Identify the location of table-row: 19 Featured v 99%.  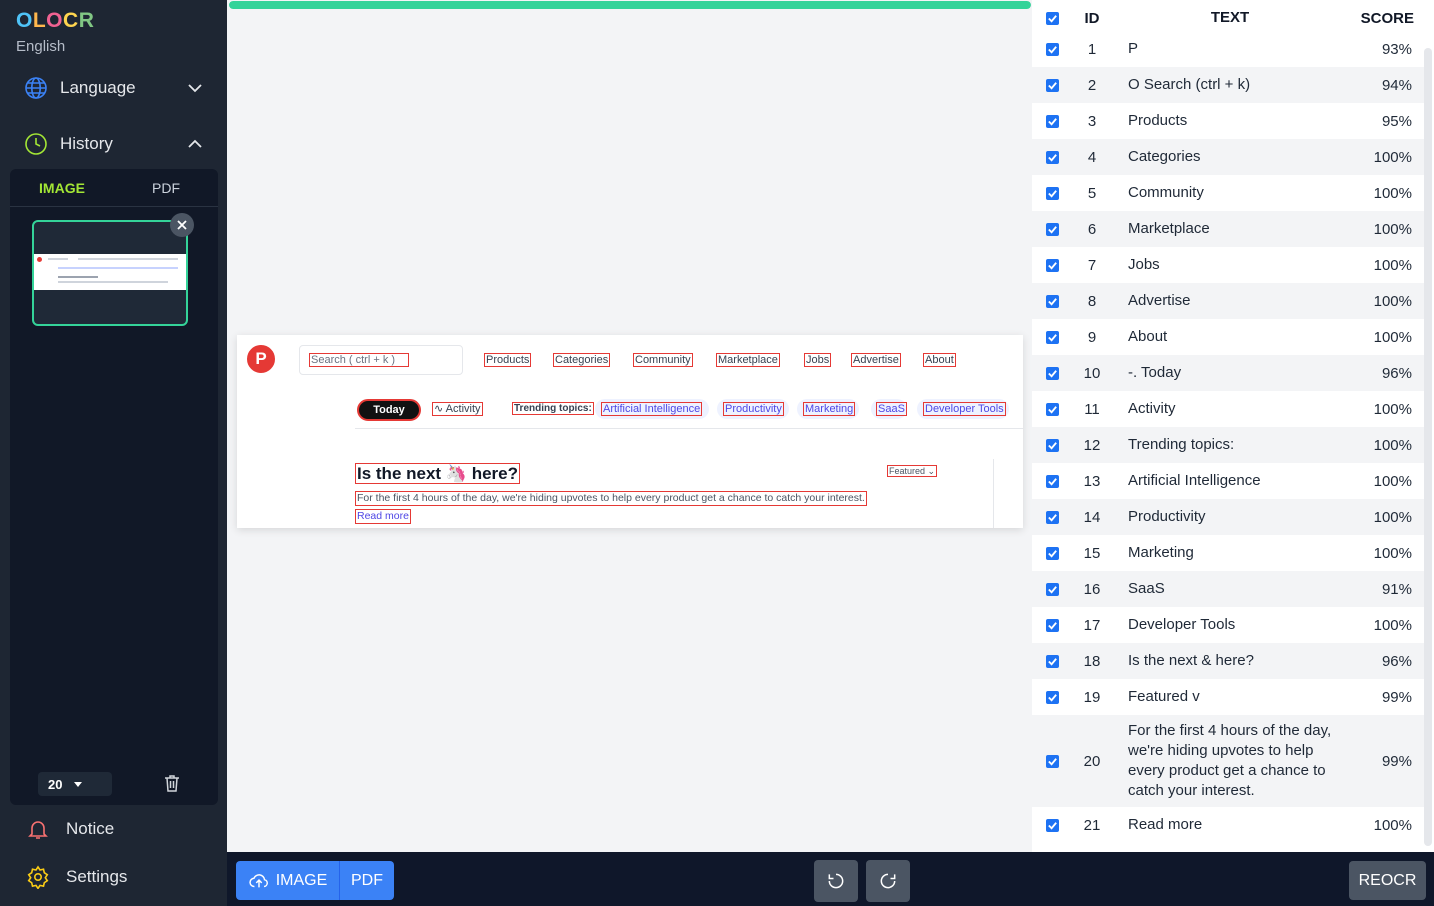
(1228, 697).